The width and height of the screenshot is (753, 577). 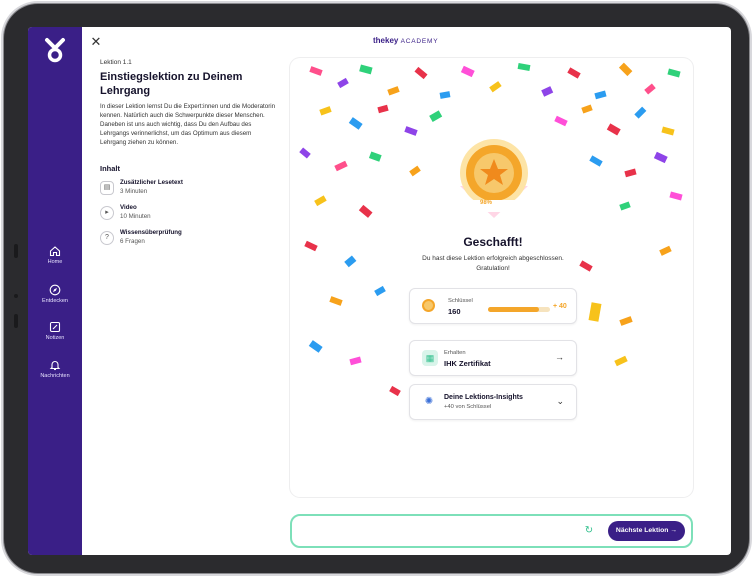 I want to click on brand-suffix: ACADEMY, so click(x=419, y=41).